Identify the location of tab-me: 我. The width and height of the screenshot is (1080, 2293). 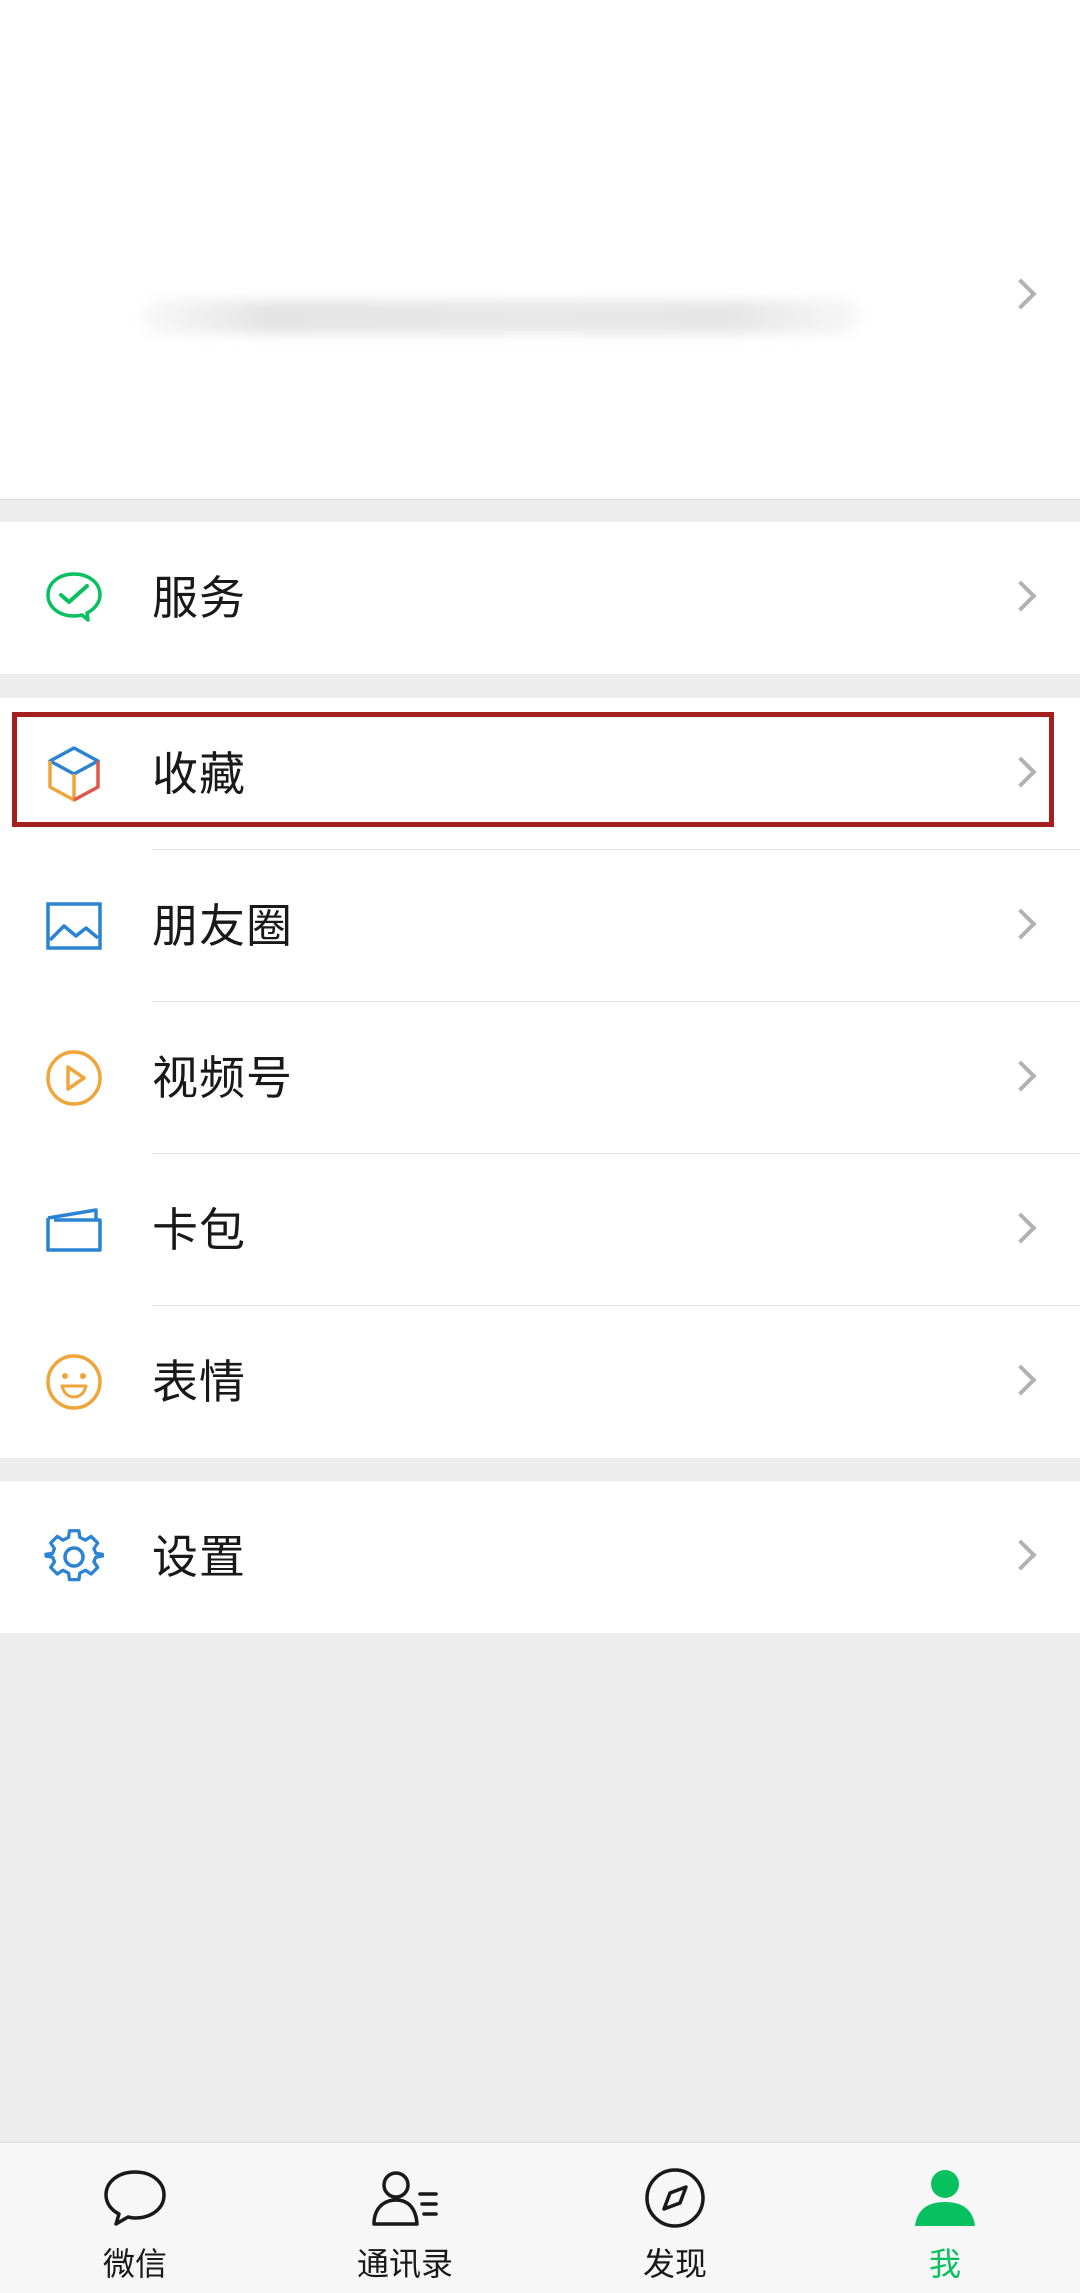
(945, 2218).